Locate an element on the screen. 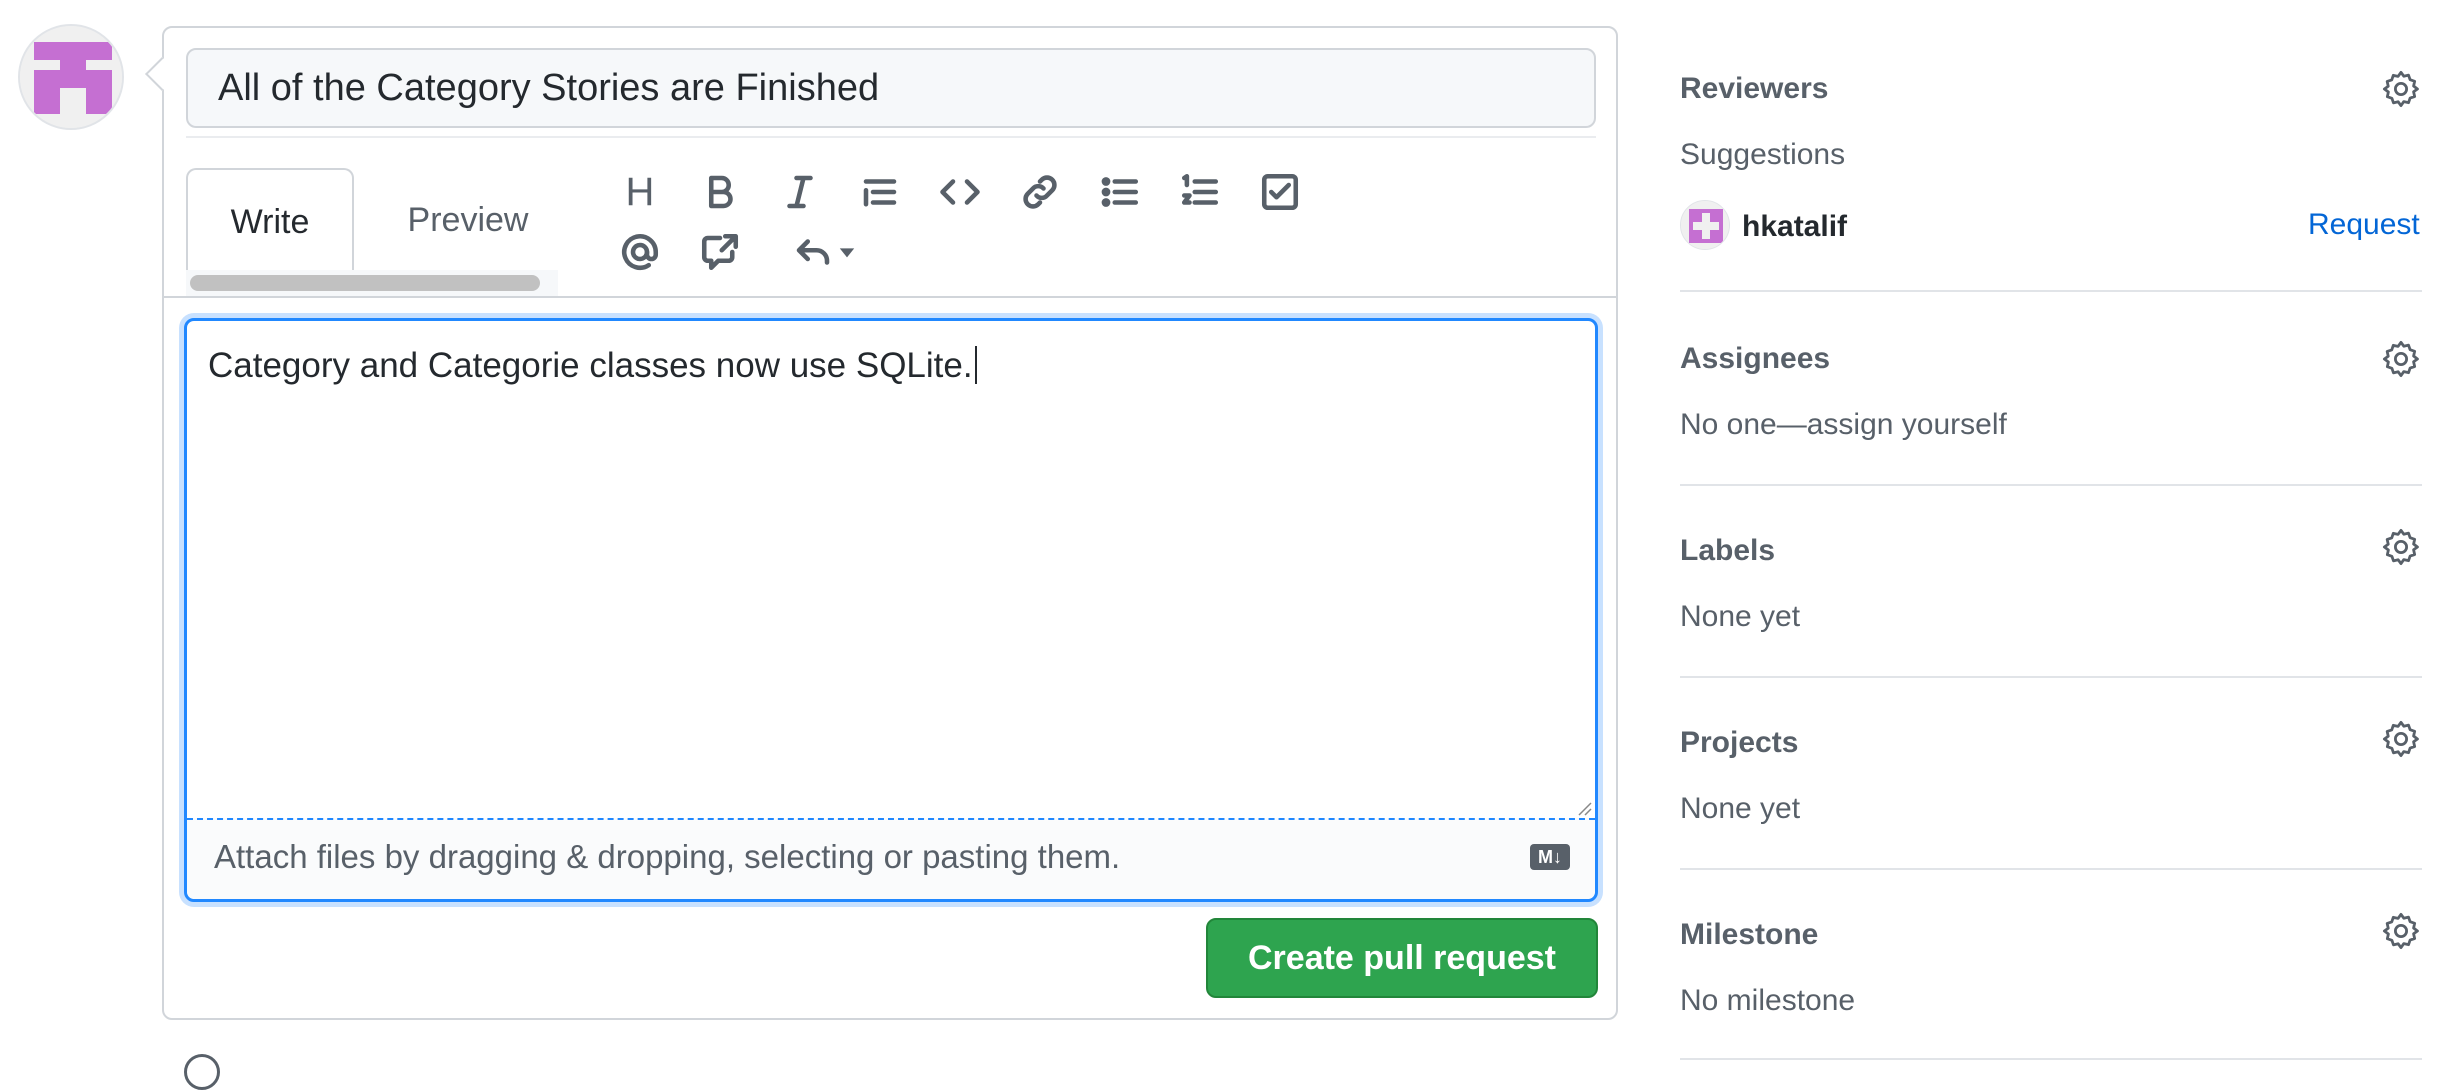 The image size is (2458, 1090). resize-grip-icon is located at coordinates (1583, 807).